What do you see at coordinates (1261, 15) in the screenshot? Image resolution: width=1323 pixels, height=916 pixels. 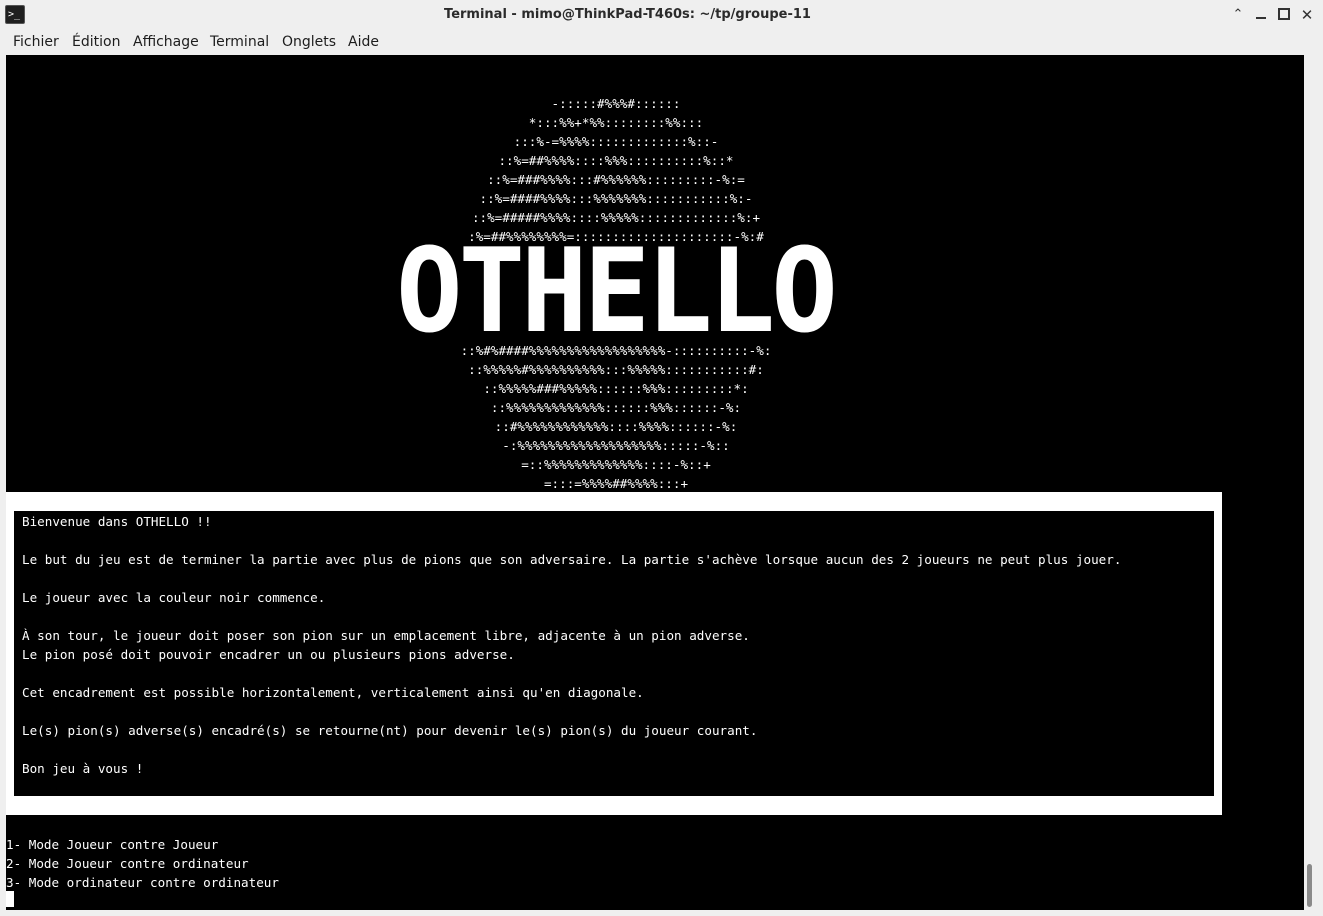 I see `minimize-button` at bounding box center [1261, 15].